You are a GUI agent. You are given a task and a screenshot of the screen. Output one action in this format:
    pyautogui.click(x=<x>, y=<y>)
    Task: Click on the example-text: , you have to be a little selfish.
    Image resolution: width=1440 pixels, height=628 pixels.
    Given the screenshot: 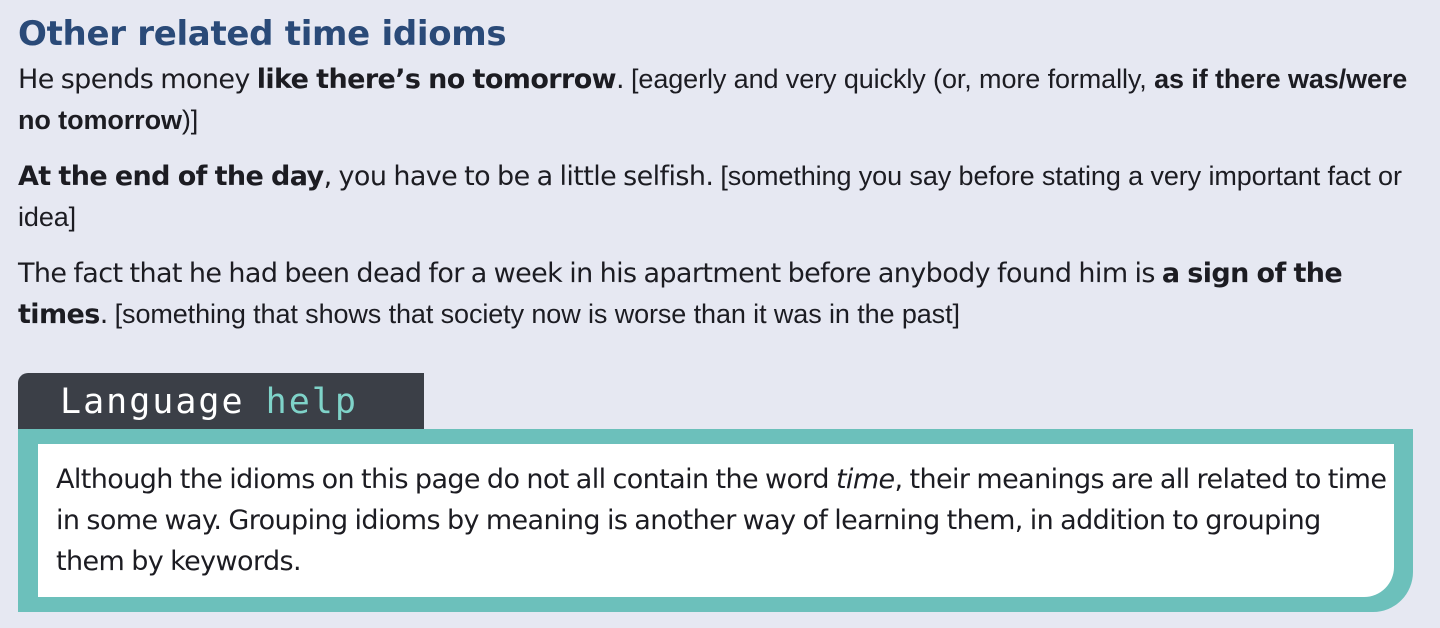 What is the action you would take?
    pyautogui.click(x=522, y=176)
    